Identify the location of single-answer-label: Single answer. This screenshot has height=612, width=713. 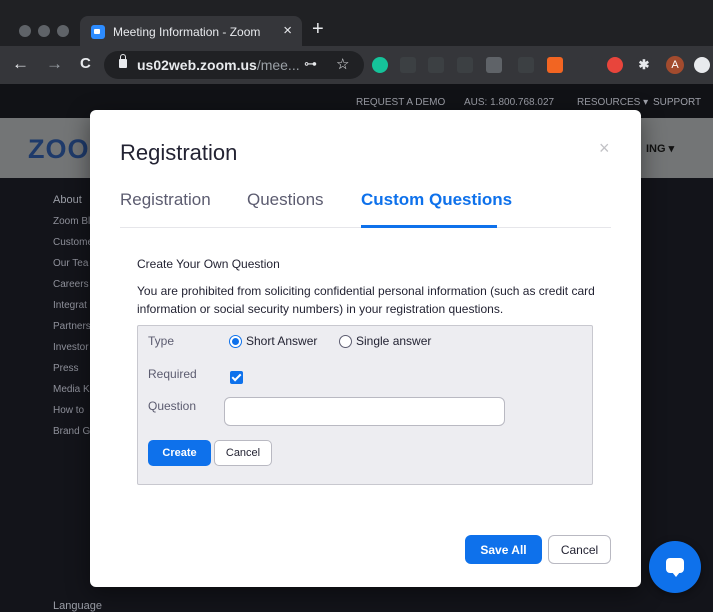
(393, 341).